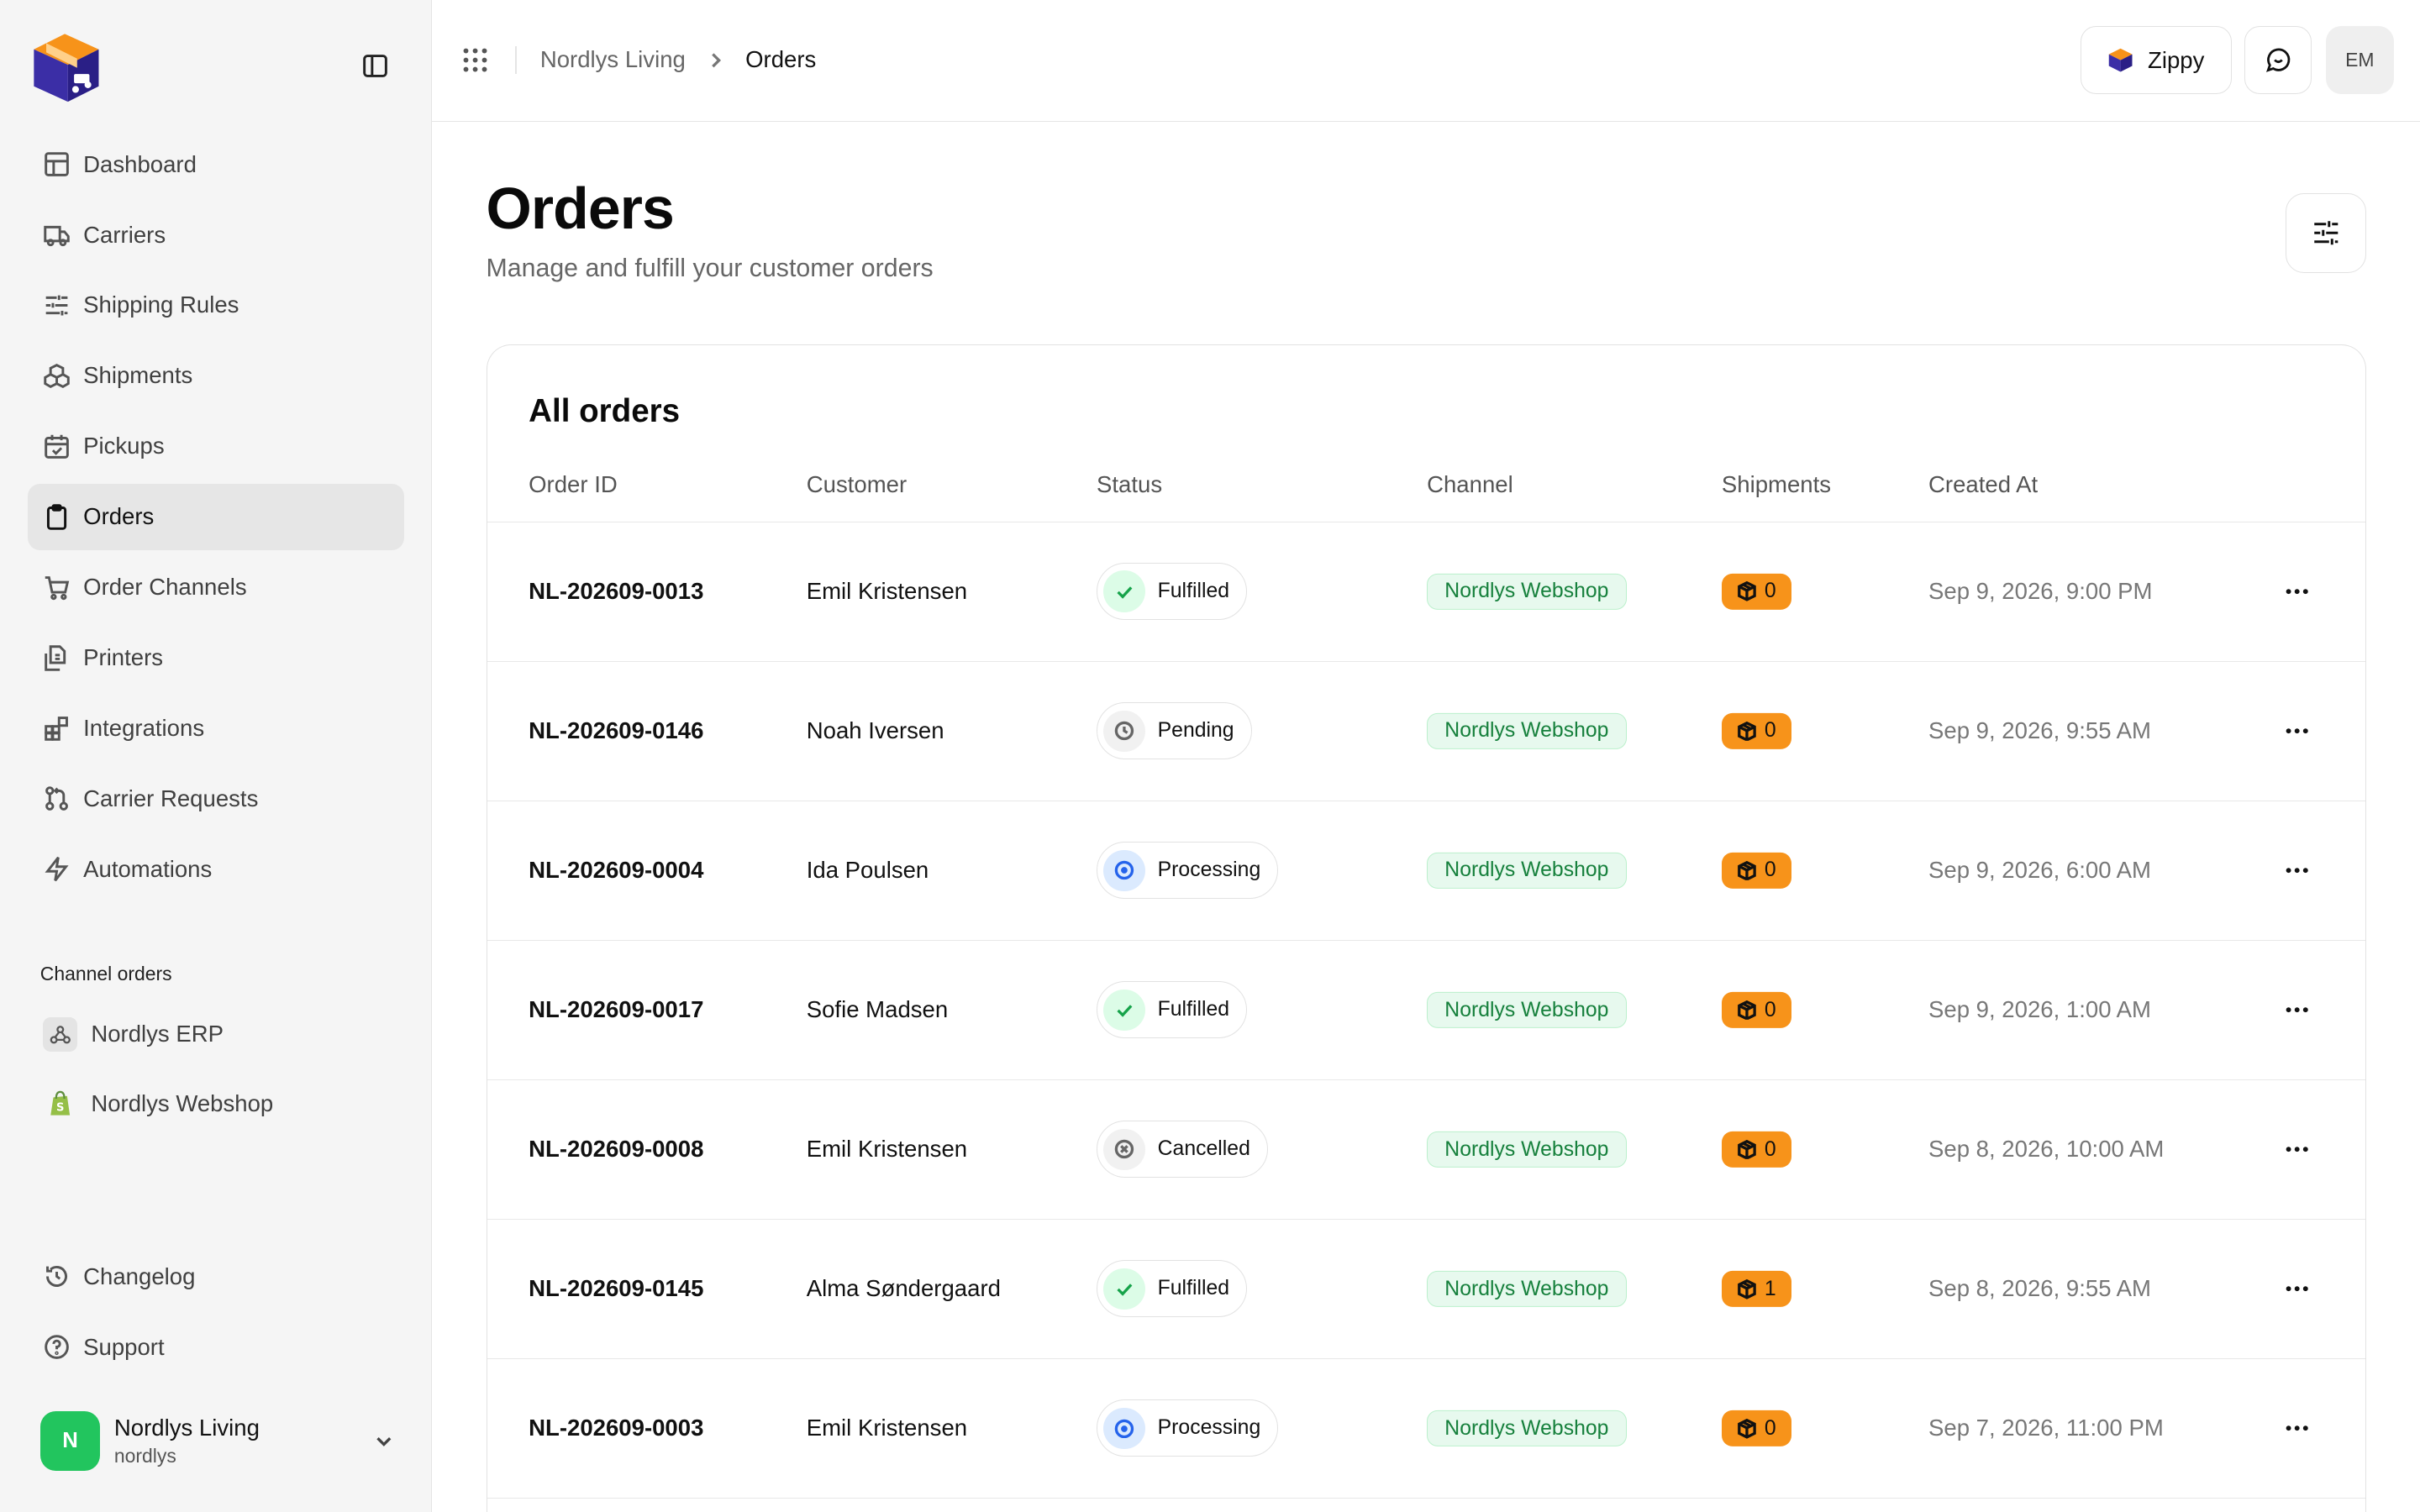  I want to click on order-id: NL-202609-0004, so click(616, 870).